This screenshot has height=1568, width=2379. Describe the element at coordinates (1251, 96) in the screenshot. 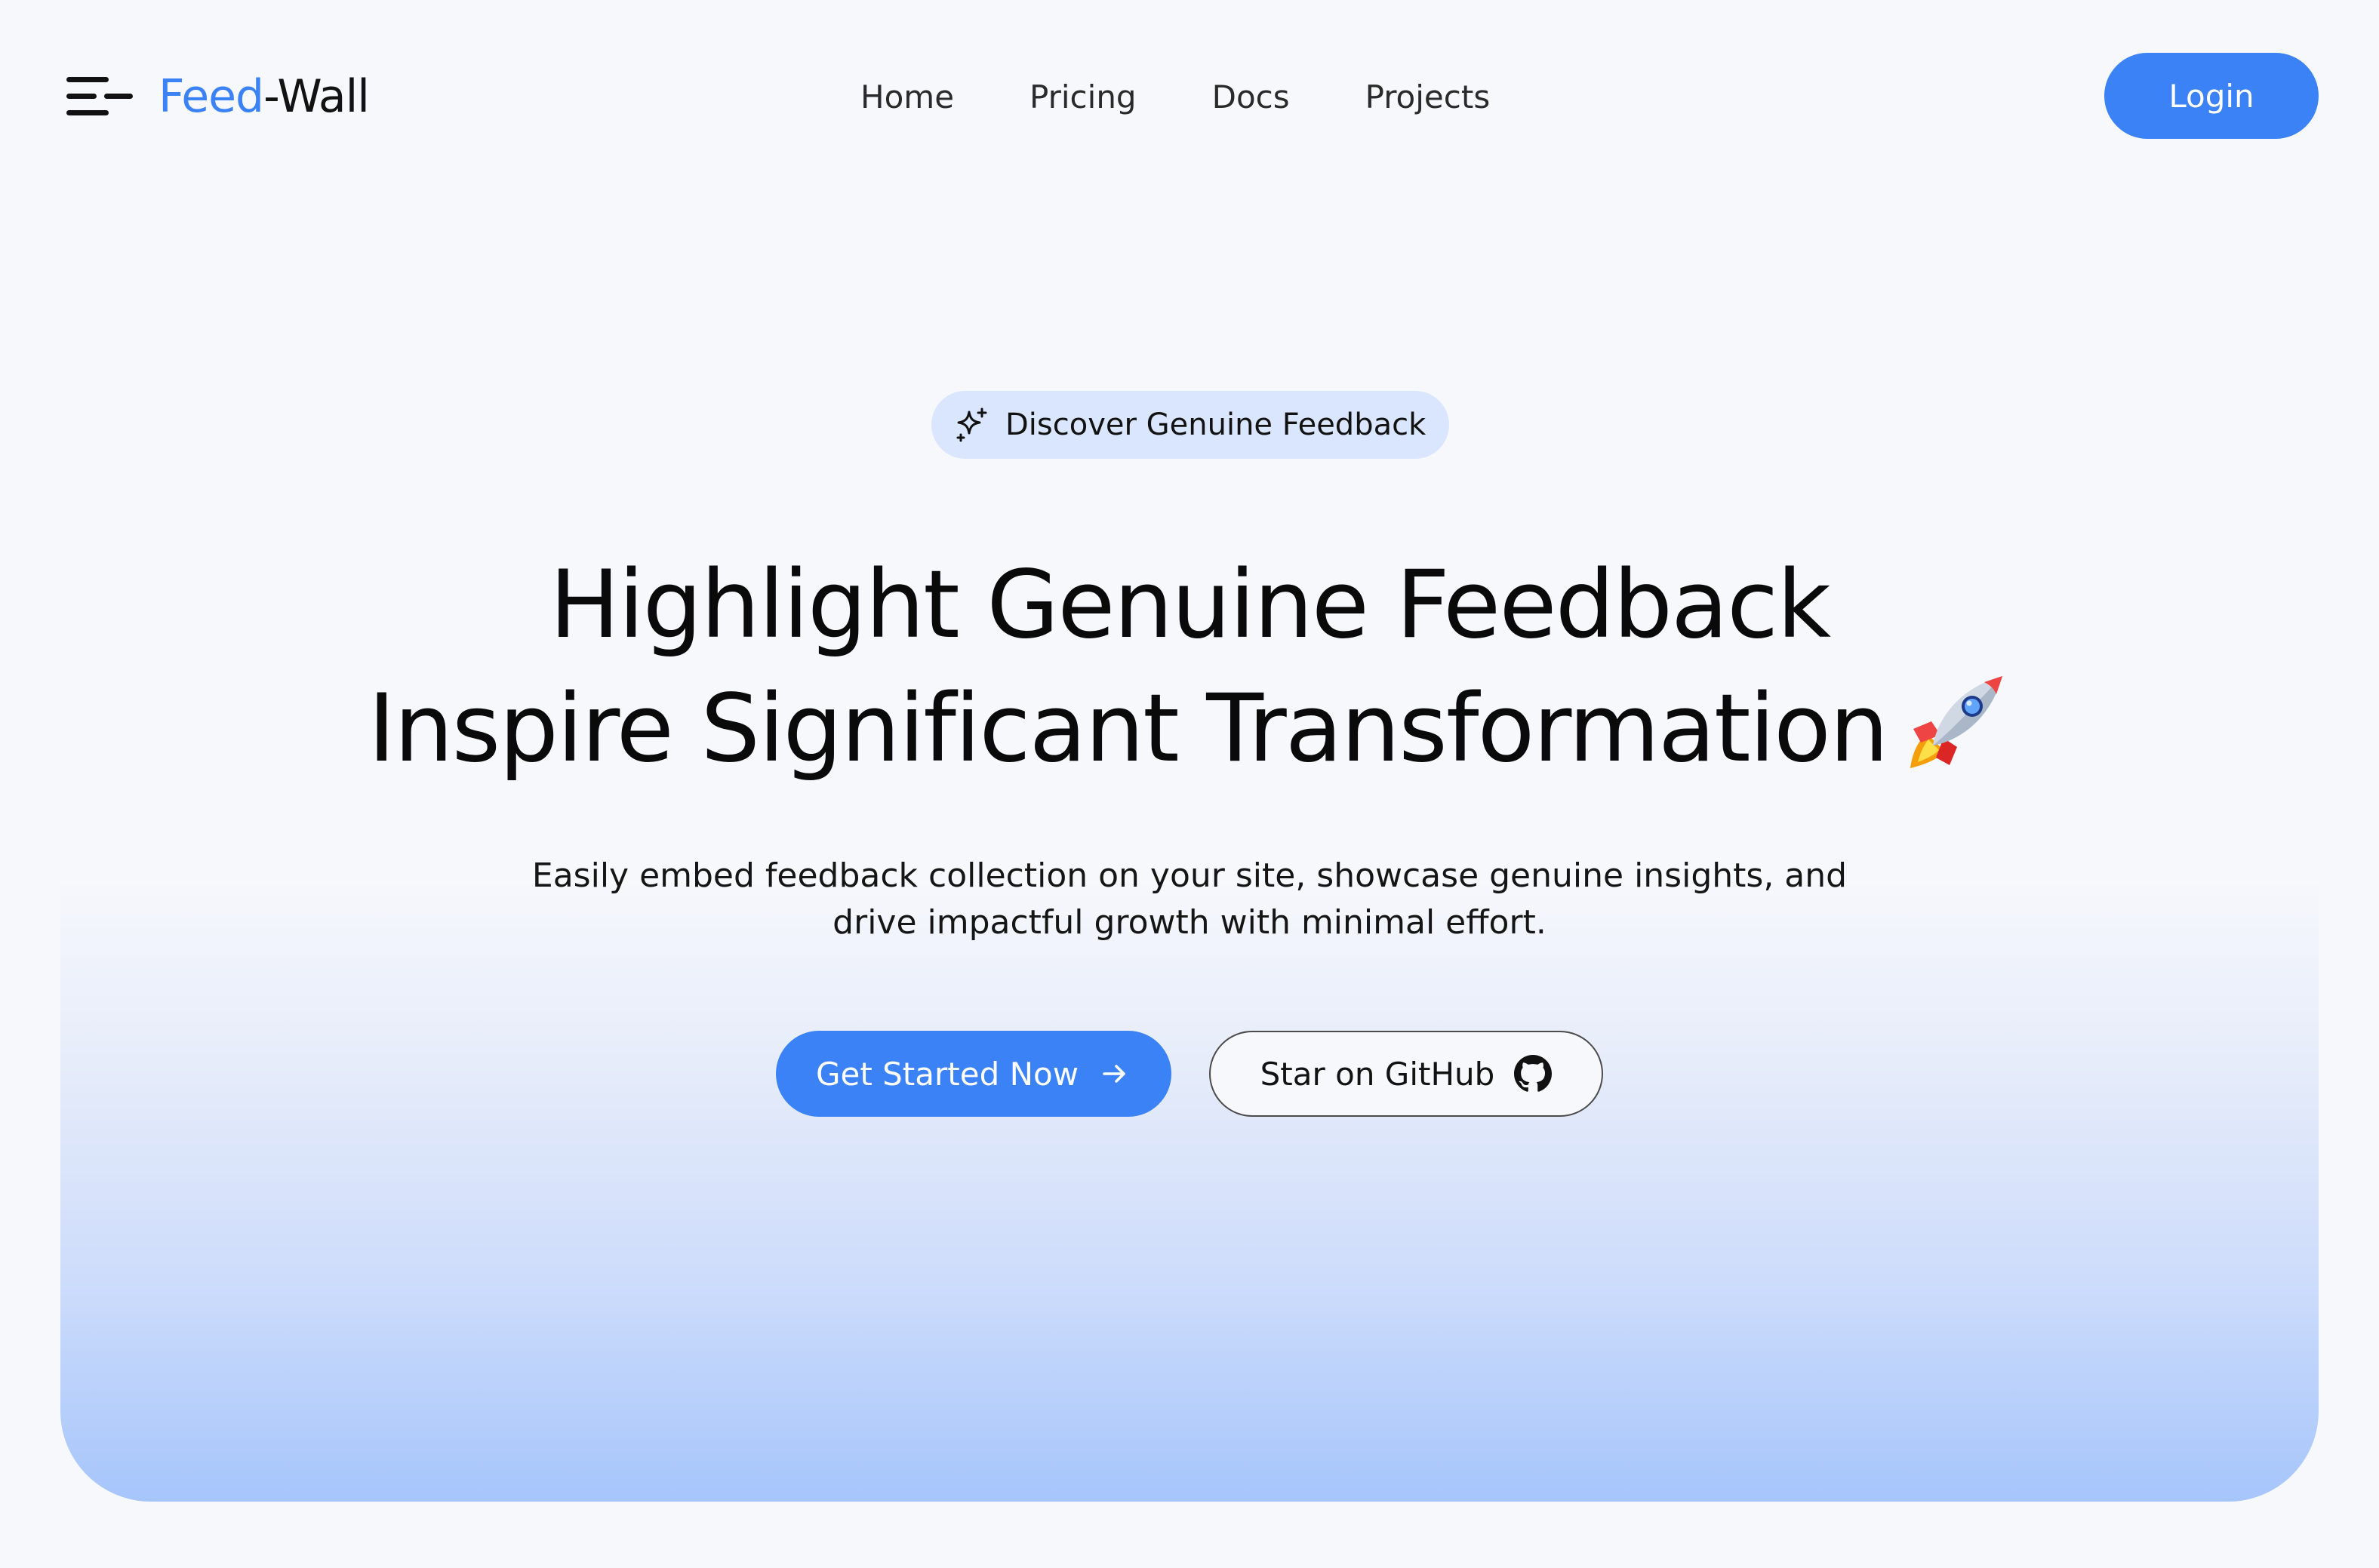

I see `nav-item-docs: Docs` at that location.